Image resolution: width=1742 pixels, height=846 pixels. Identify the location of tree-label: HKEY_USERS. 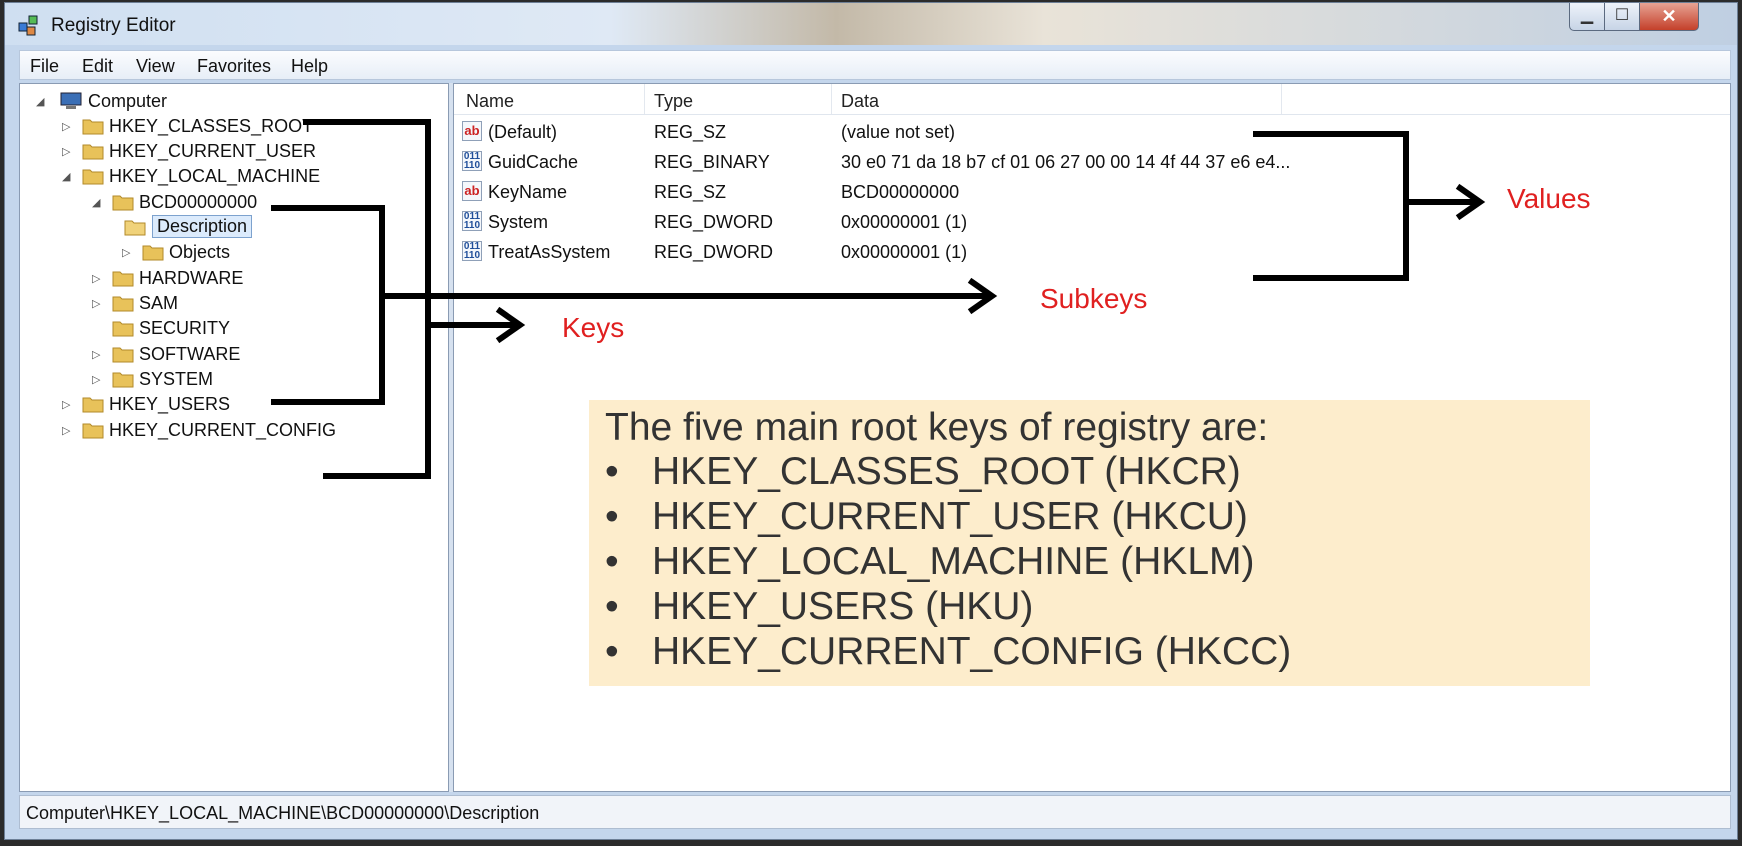
(170, 404).